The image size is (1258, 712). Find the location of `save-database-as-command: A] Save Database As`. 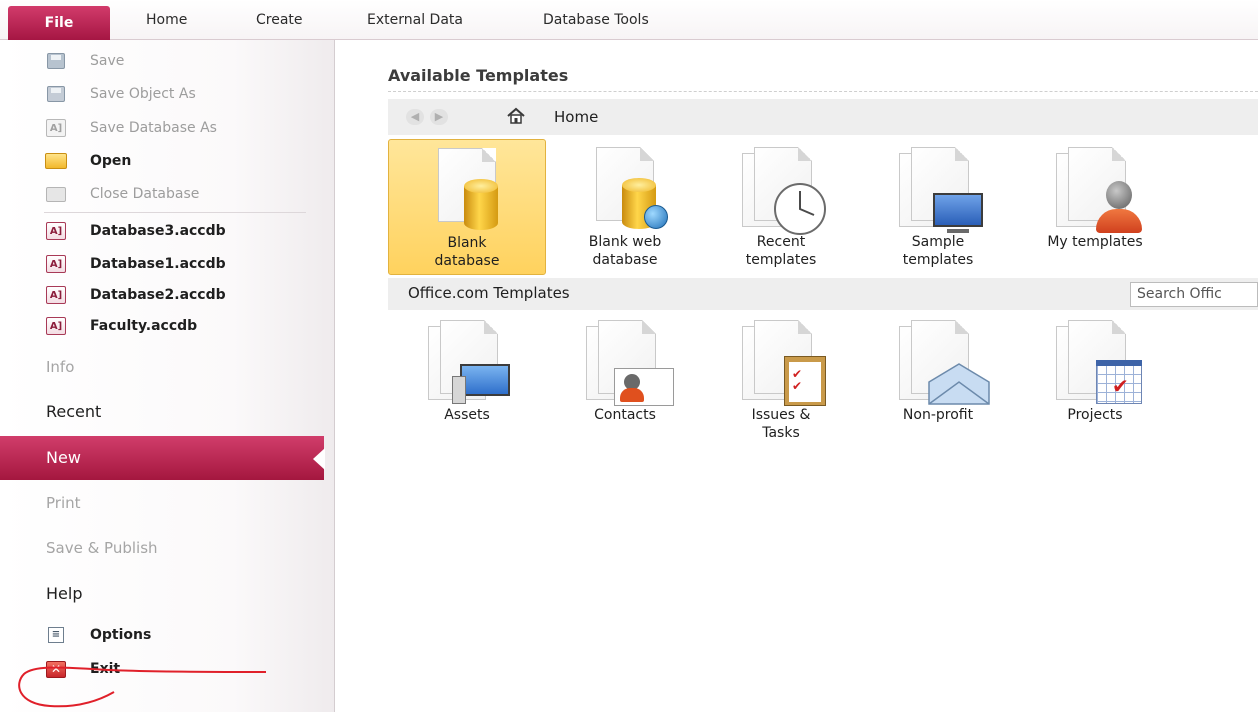

save-database-as-command: A] Save Database As is located at coordinates (130, 128).